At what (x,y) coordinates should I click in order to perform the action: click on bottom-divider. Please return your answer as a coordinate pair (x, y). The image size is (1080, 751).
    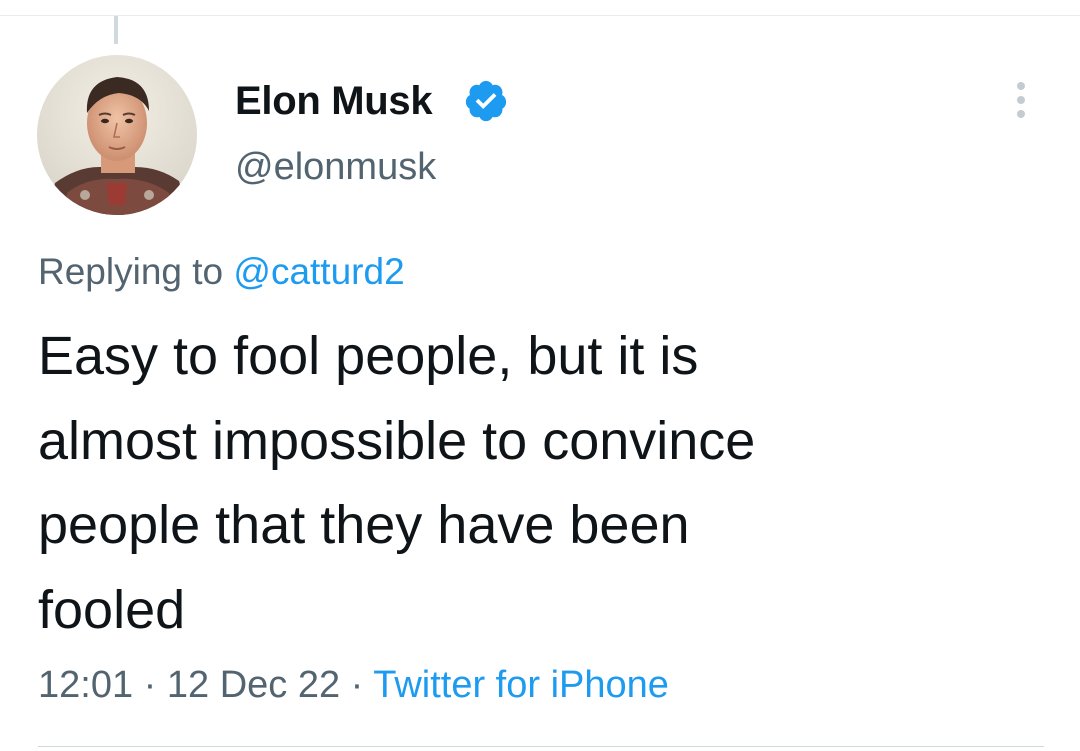
    Looking at the image, I should click on (541, 746).